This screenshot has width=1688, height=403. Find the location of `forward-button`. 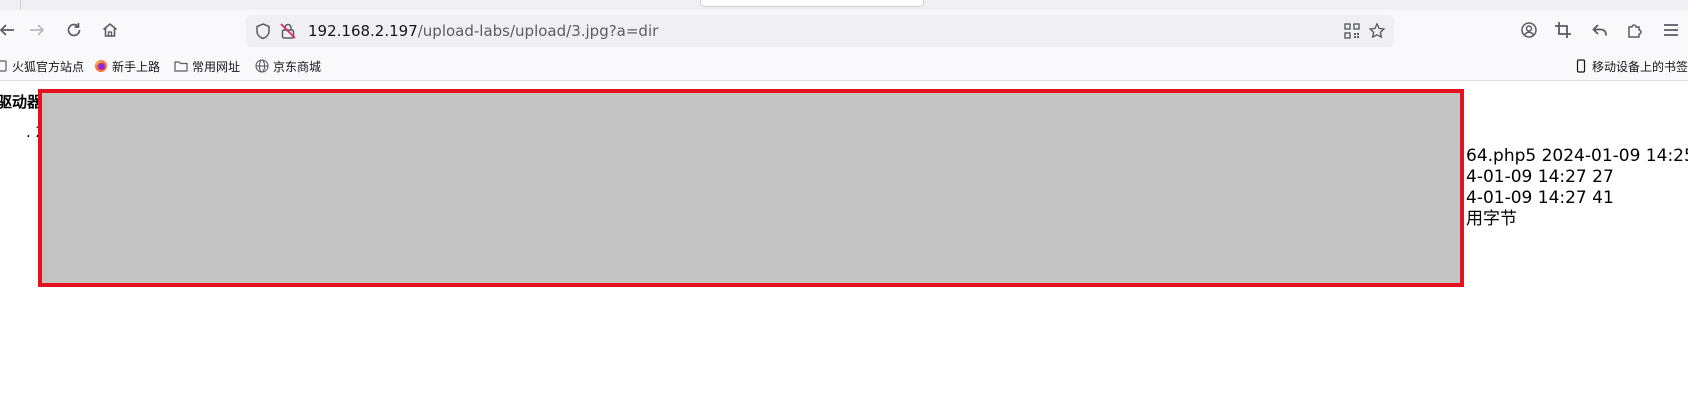

forward-button is located at coordinates (37, 30).